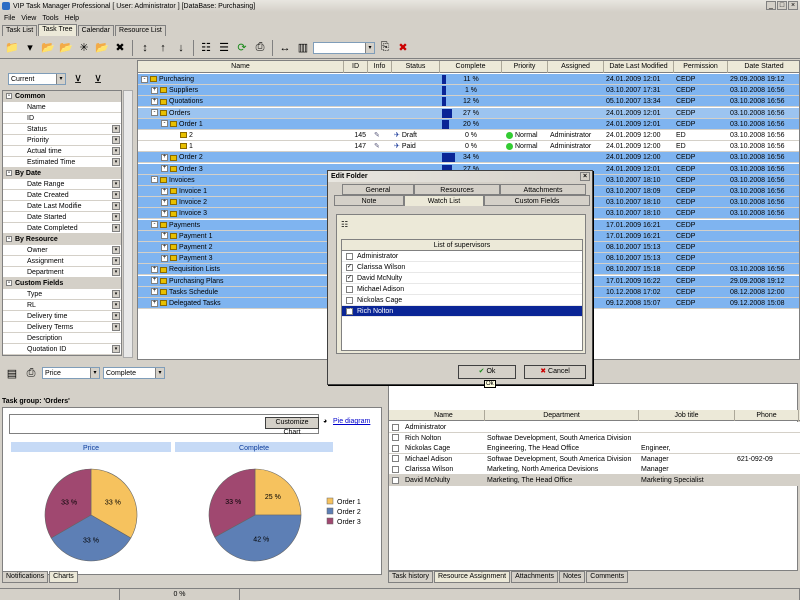  Describe the element at coordinates (37, 79) in the screenshot. I see `filter-combo: Current ▾` at that location.